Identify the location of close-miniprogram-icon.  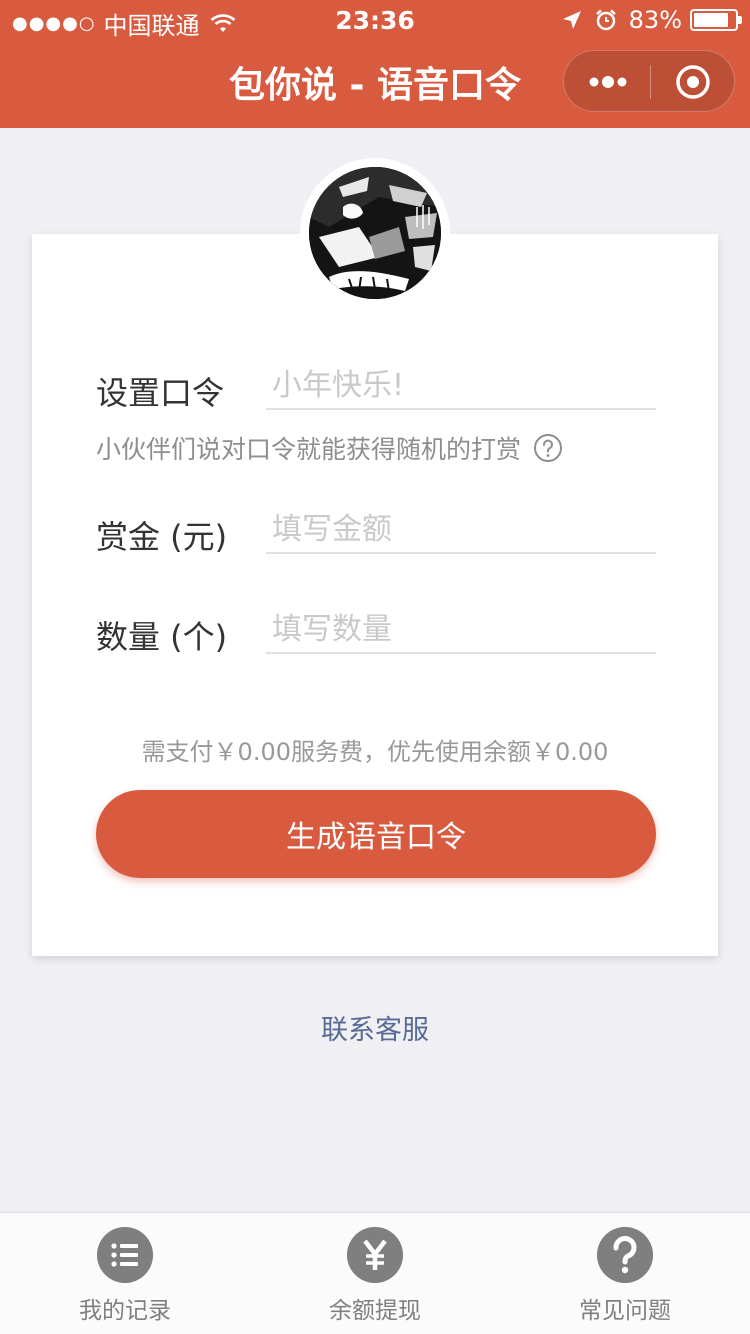
(693, 82).